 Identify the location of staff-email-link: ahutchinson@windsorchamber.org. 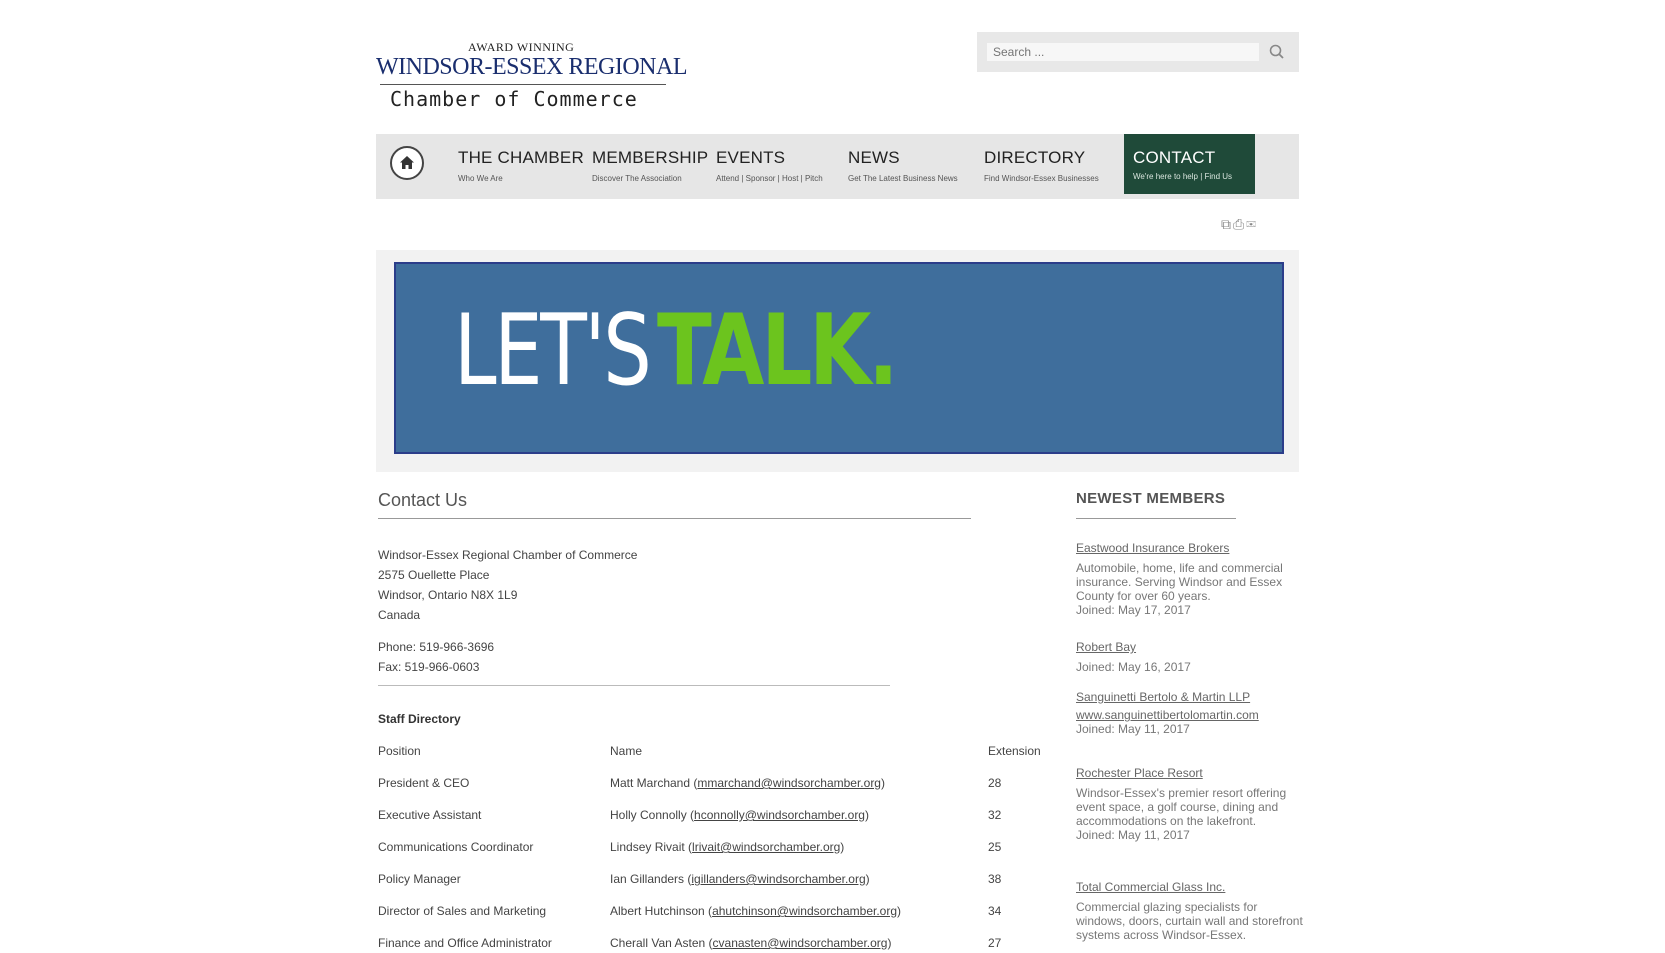
(804, 911).